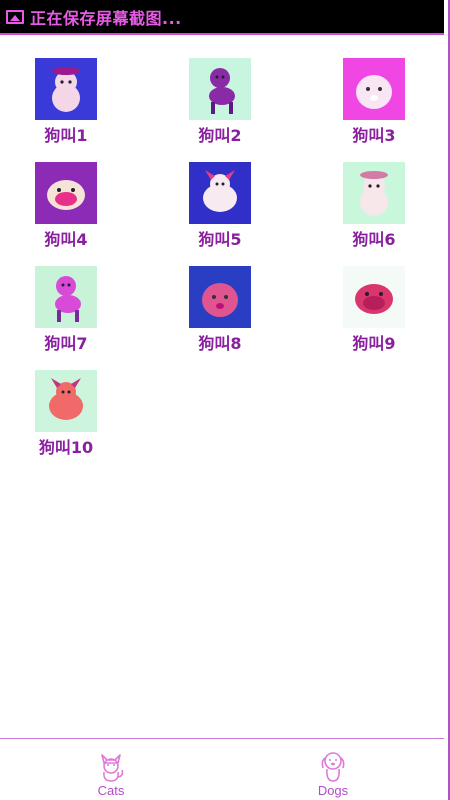 The image size is (450, 800). I want to click on cat-icon, so click(112, 768).